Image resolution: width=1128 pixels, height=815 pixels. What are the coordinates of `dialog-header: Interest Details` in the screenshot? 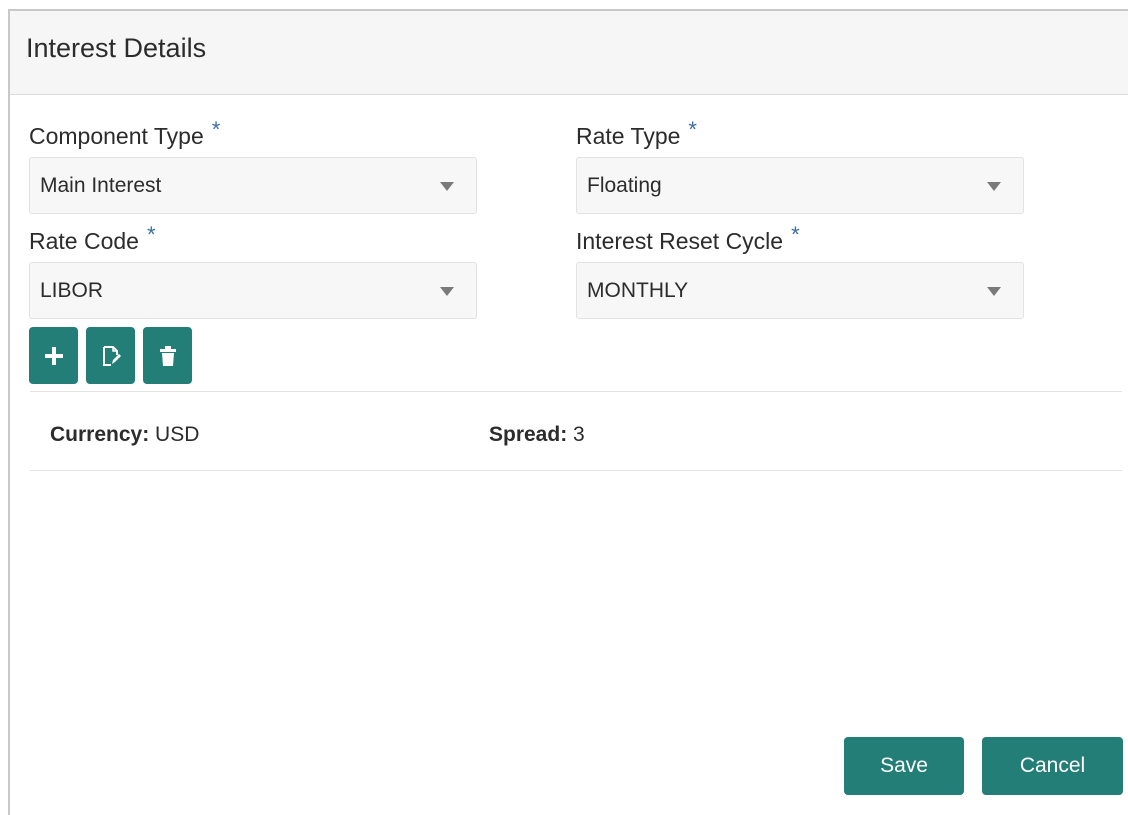 It's located at (569, 53).